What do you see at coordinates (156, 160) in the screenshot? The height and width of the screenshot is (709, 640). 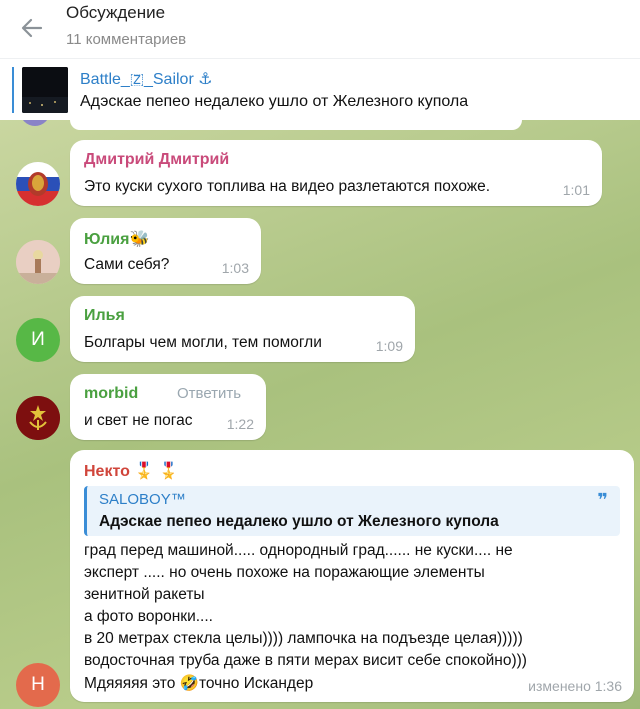 I see `message-author: Дмитрий Дмитрий` at bounding box center [156, 160].